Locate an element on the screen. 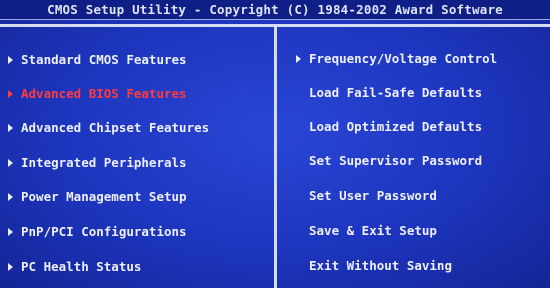  menu-item-advanced-bios-features: Advanced BIOS Features is located at coordinates (97, 94).